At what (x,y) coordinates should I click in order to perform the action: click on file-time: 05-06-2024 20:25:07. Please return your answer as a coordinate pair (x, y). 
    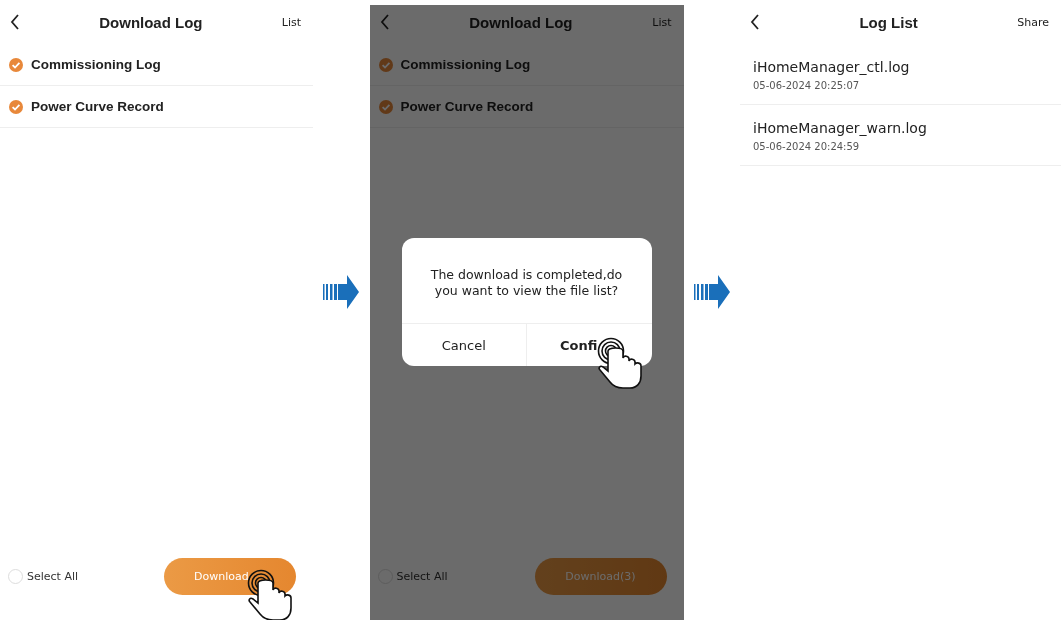
    Looking at the image, I should click on (807, 85).